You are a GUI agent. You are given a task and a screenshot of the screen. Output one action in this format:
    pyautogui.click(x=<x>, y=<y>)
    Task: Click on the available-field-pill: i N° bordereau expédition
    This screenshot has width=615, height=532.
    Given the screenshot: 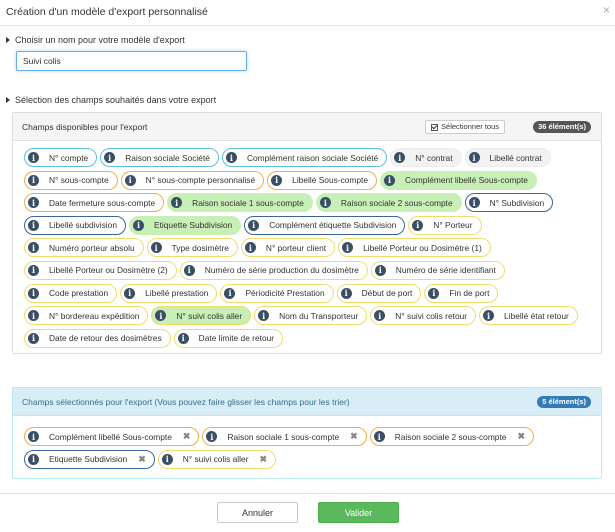 What is the action you would take?
    pyautogui.click(x=86, y=316)
    